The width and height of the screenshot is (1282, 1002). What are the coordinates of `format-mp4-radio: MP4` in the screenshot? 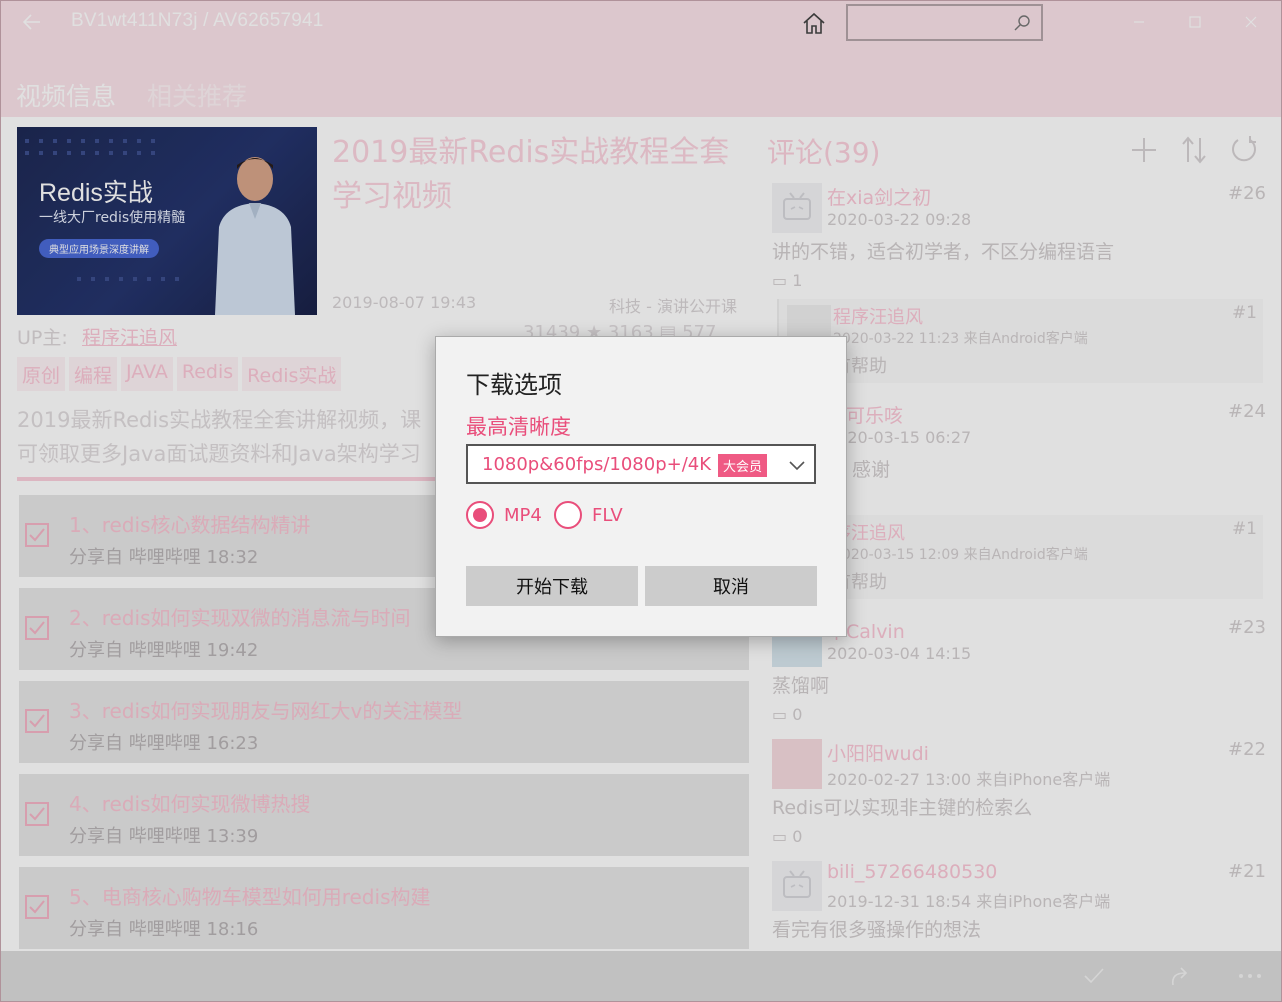 It's located at (504, 515).